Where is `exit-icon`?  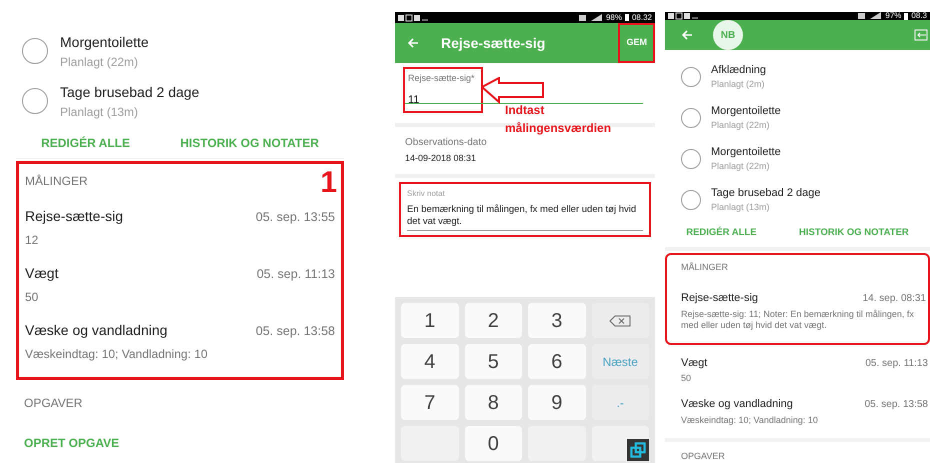
exit-icon is located at coordinates (921, 35).